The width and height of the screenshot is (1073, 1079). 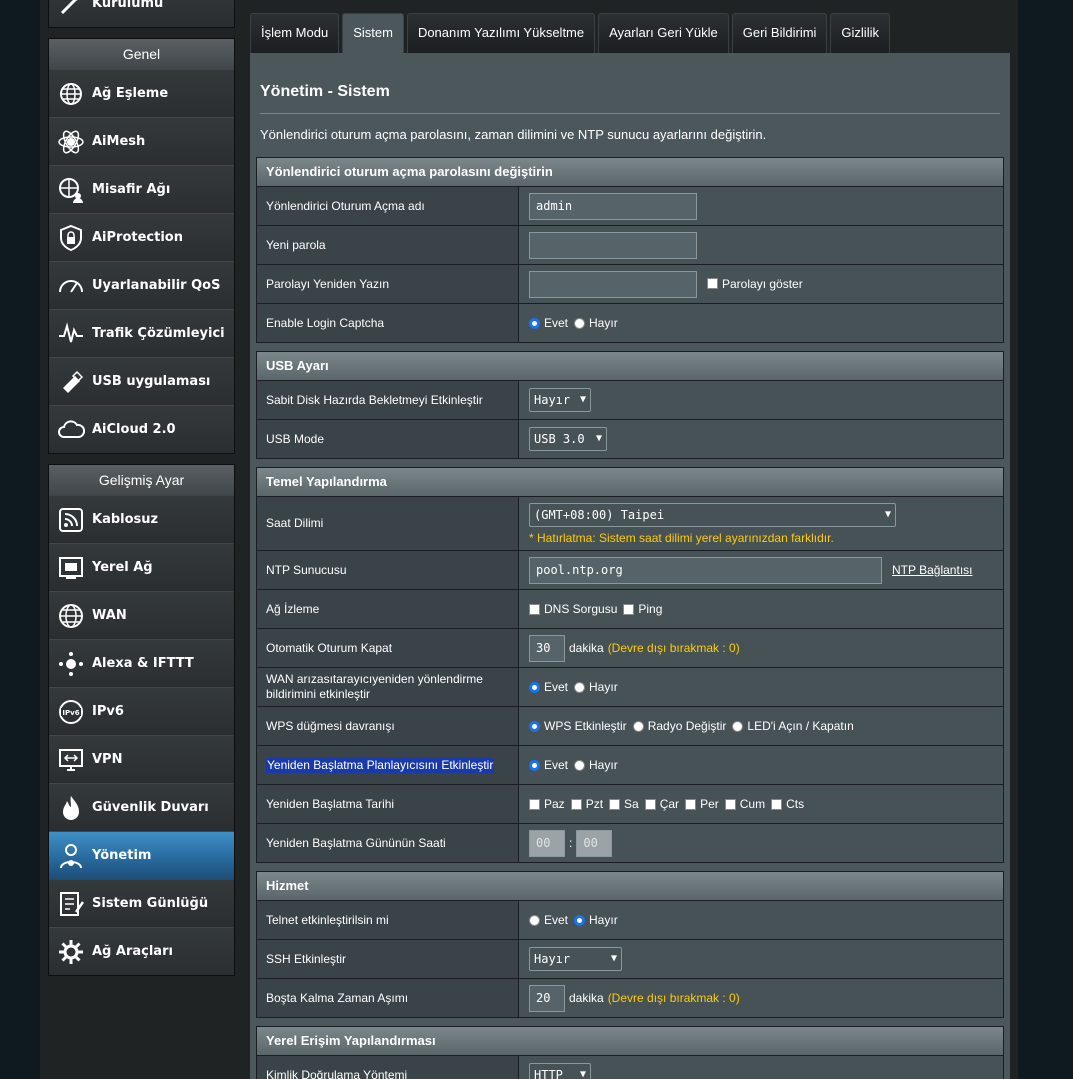 I want to click on wps-led-toggle-radio, so click(x=738, y=726).